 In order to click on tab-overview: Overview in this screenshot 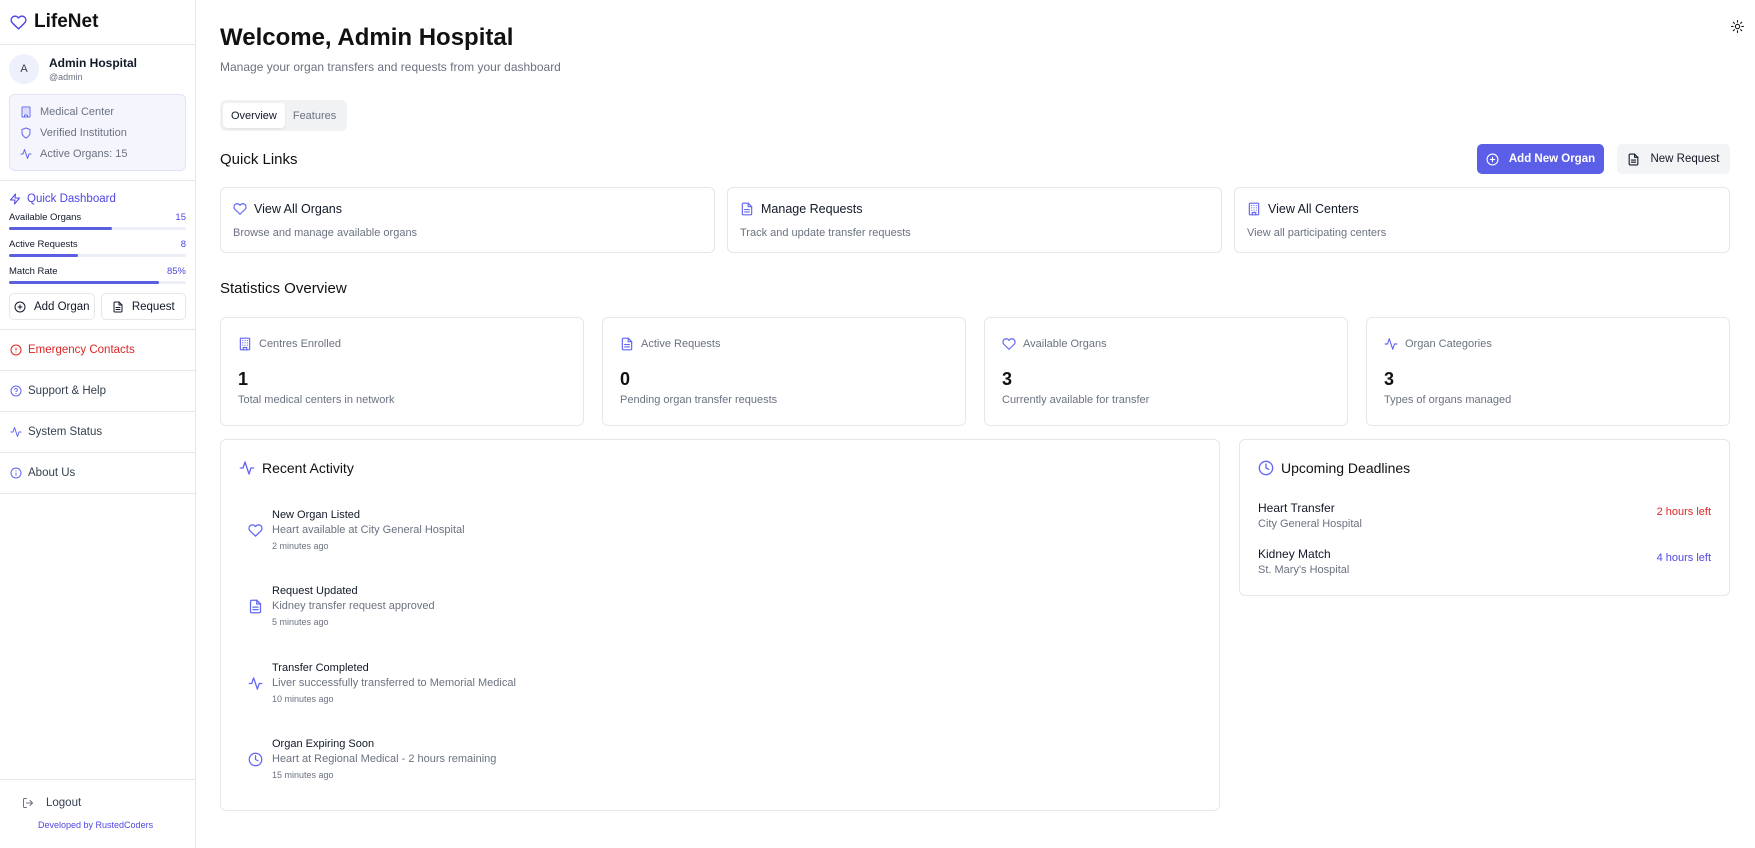, I will do `click(254, 115)`.